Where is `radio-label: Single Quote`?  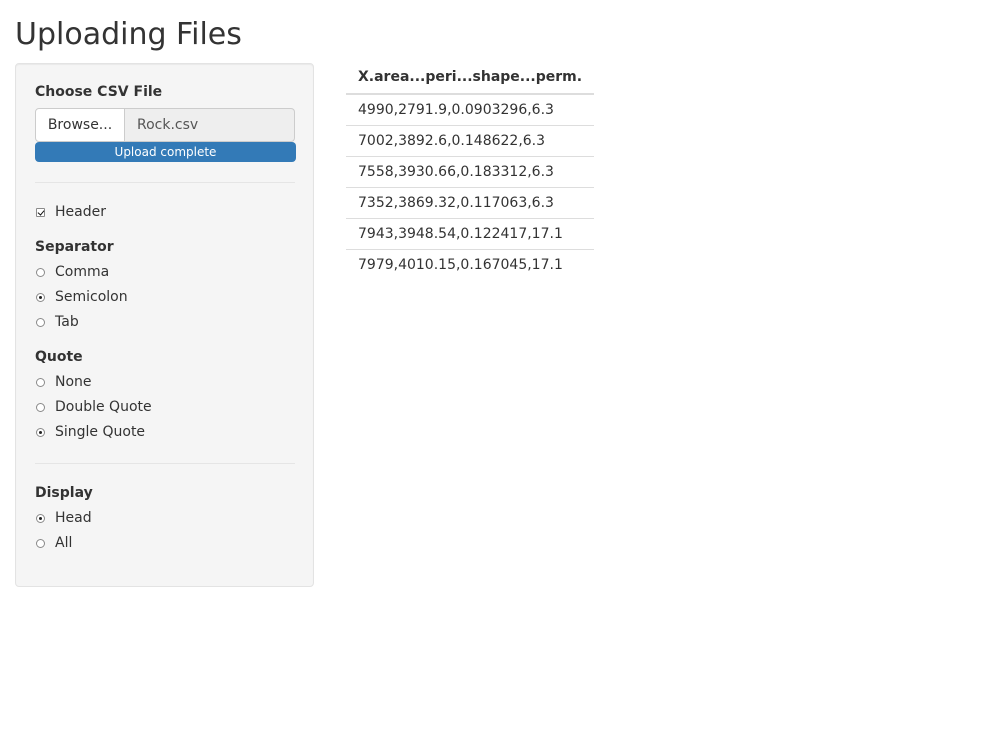 radio-label: Single Quote is located at coordinates (100, 432).